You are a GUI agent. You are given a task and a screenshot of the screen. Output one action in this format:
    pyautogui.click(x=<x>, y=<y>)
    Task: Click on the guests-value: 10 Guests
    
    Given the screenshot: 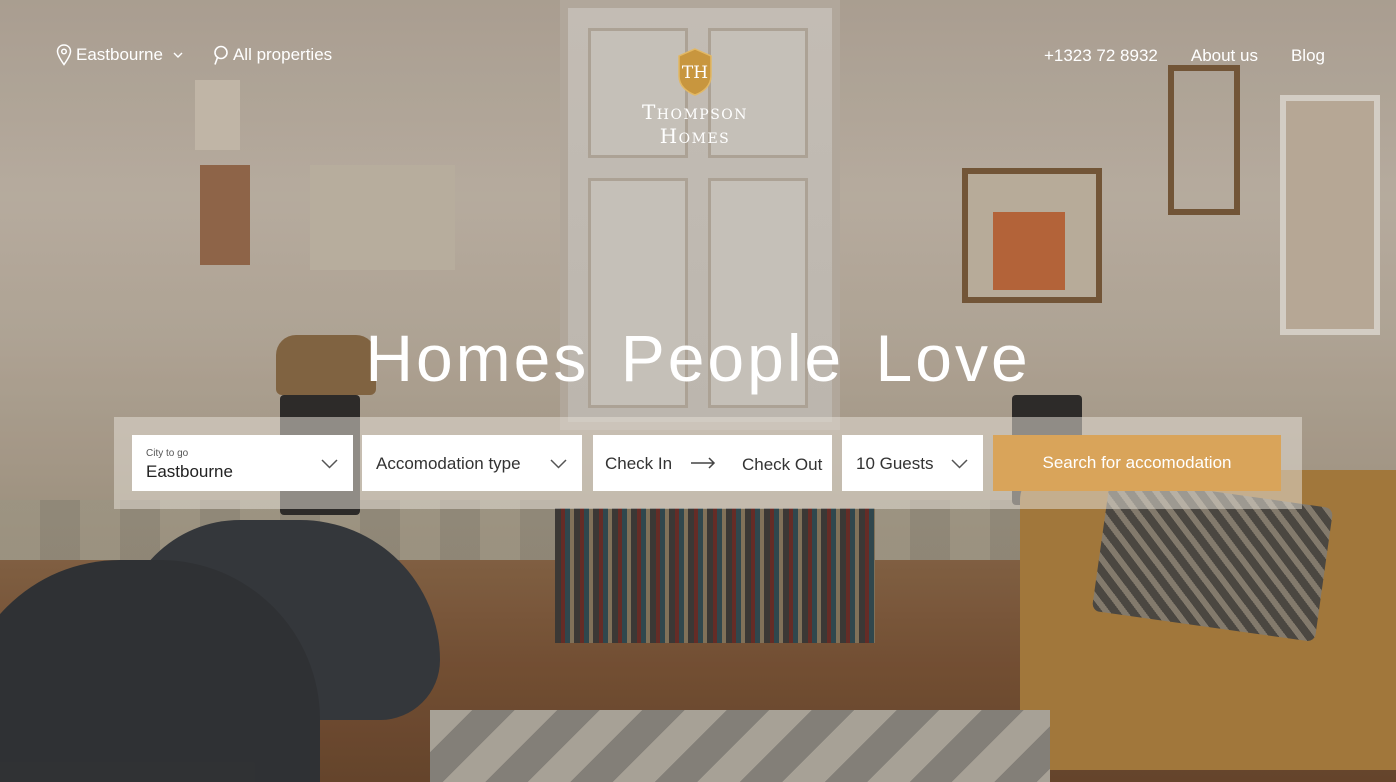 What is the action you would take?
    pyautogui.click(x=895, y=463)
    